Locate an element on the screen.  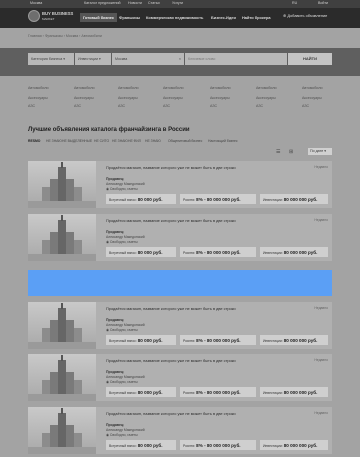
topbar-link-services: Услуги is located at coordinates (177, 3).